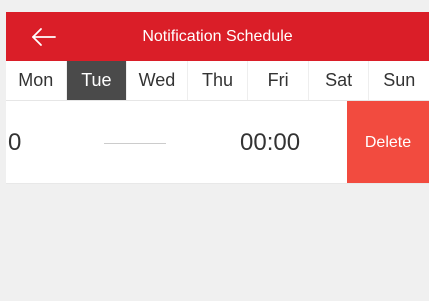  I want to click on tab-day-sun: Sun, so click(399, 80).